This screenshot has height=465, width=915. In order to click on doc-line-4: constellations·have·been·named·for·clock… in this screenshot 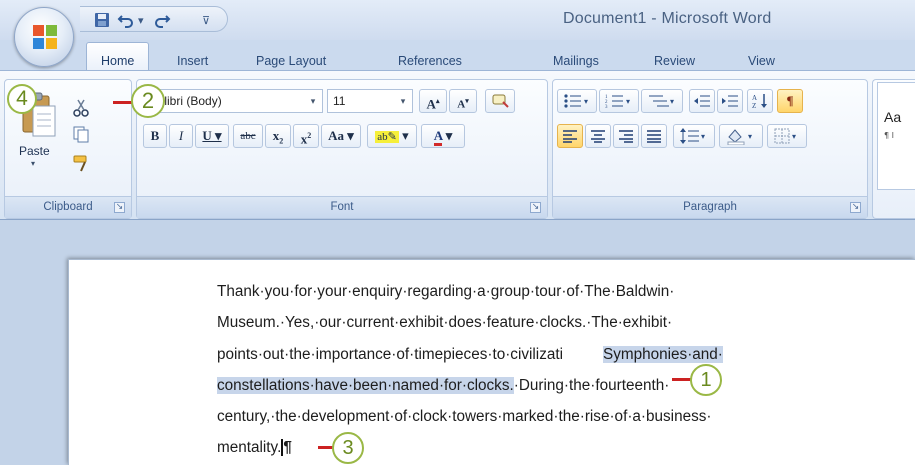, I will do `click(443, 386)`.